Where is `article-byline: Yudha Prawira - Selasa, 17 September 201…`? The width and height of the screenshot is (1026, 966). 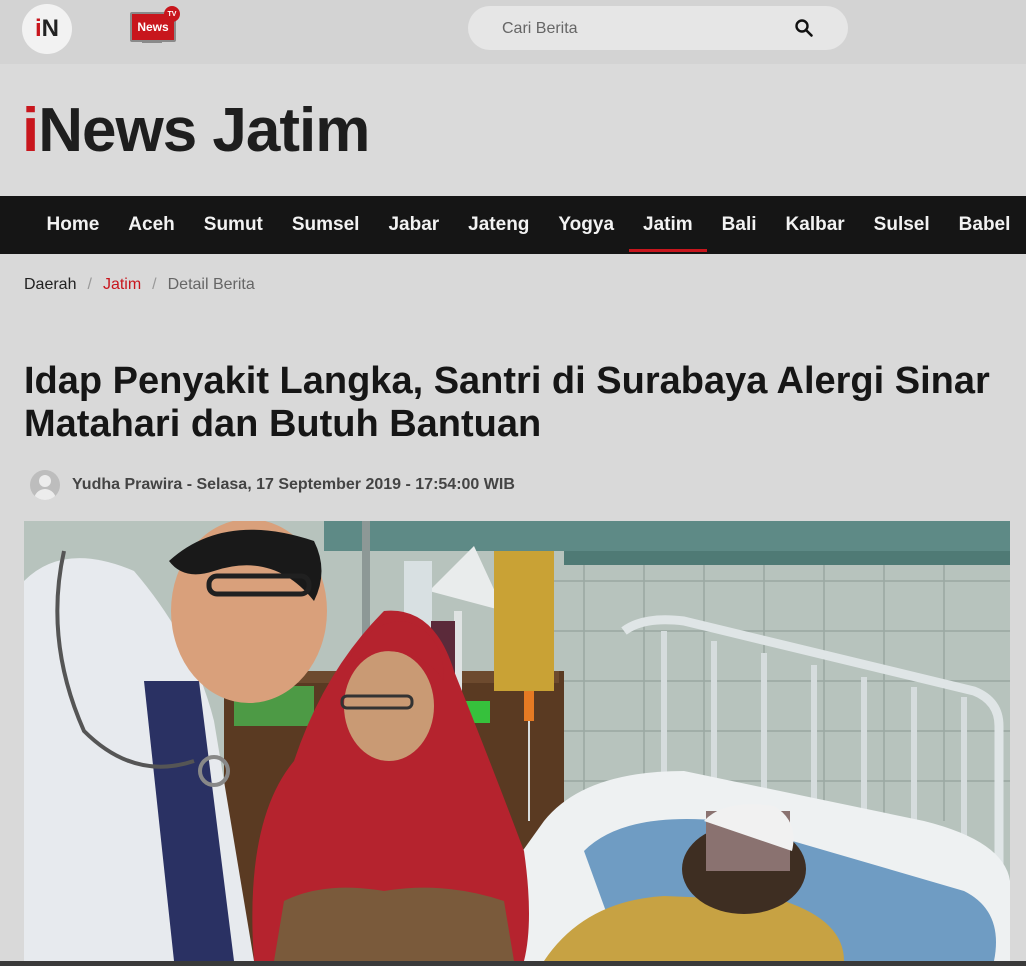 article-byline: Yudha Prawira - Selasa, 17 September 201… is located at coordinates (272, 485).